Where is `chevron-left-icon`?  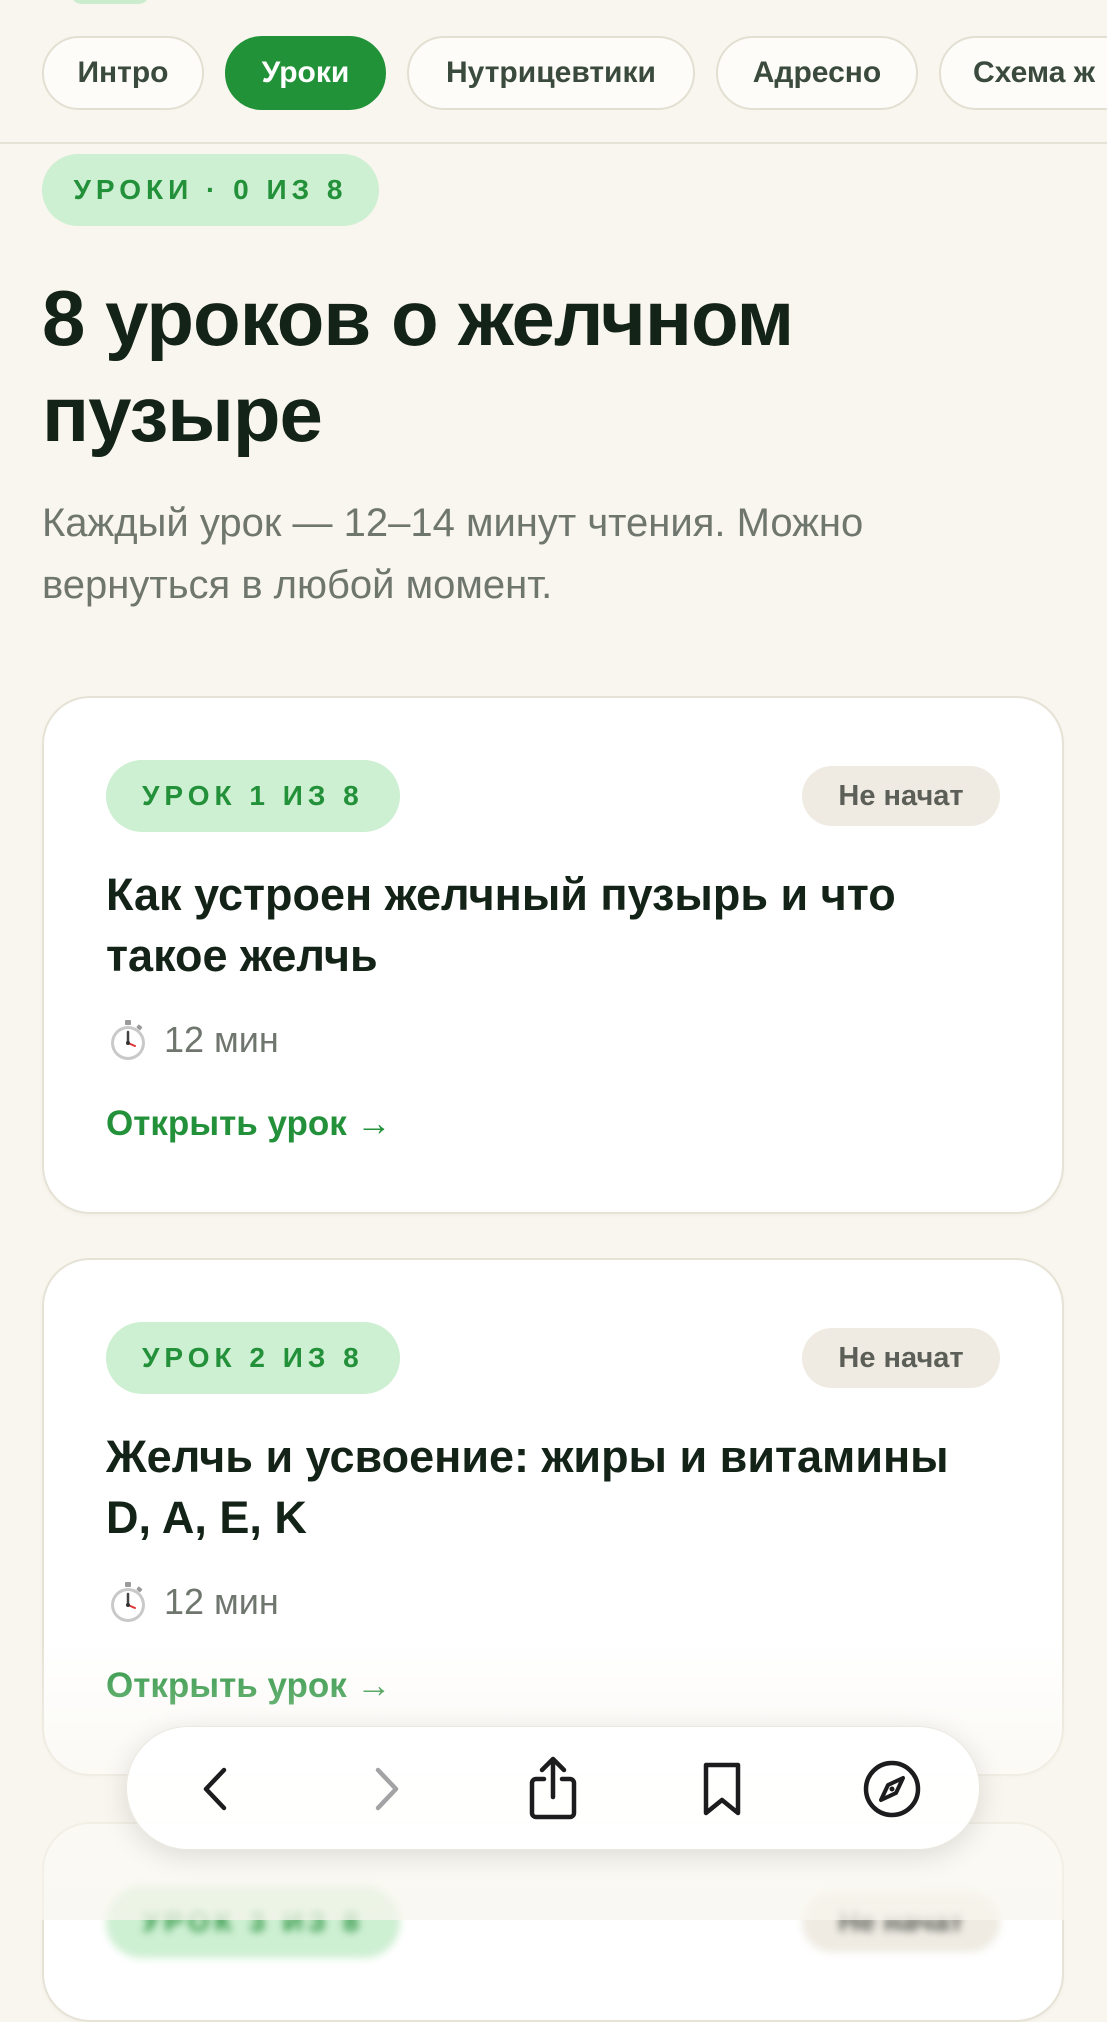
chevron-left-icon is located at coordinates (215, 1789).